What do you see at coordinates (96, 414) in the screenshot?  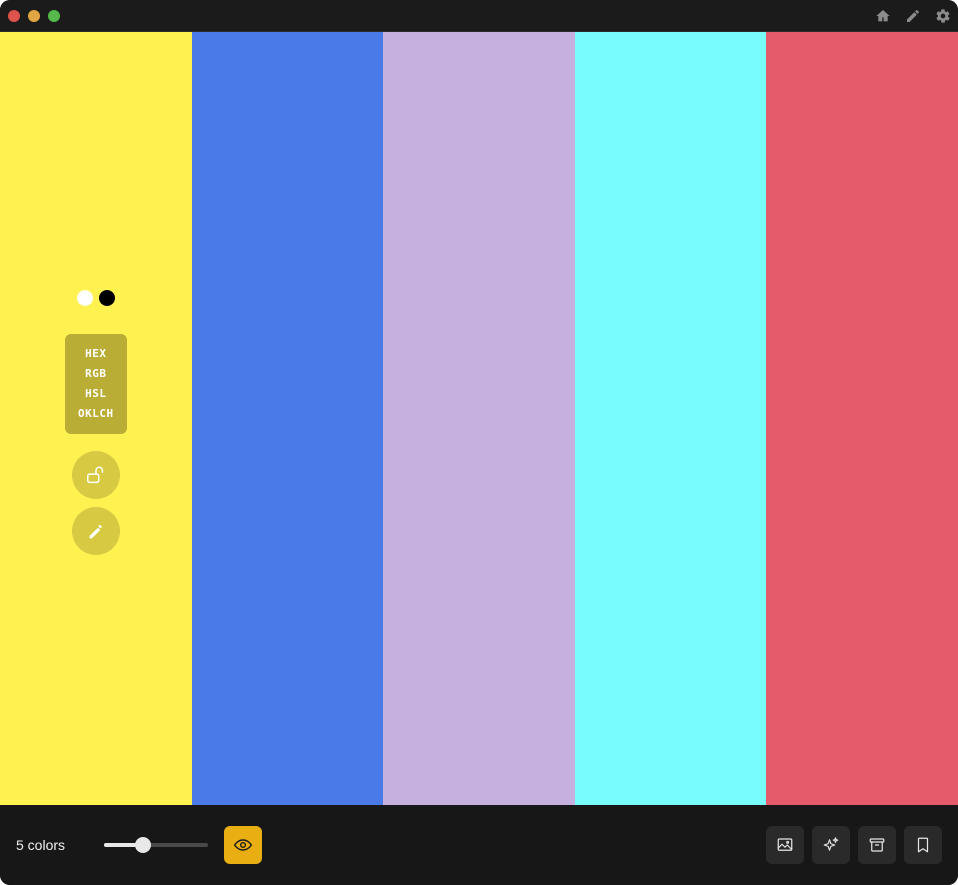 I see `format-oklch: OKLCH` at bounding box center [96, 414].